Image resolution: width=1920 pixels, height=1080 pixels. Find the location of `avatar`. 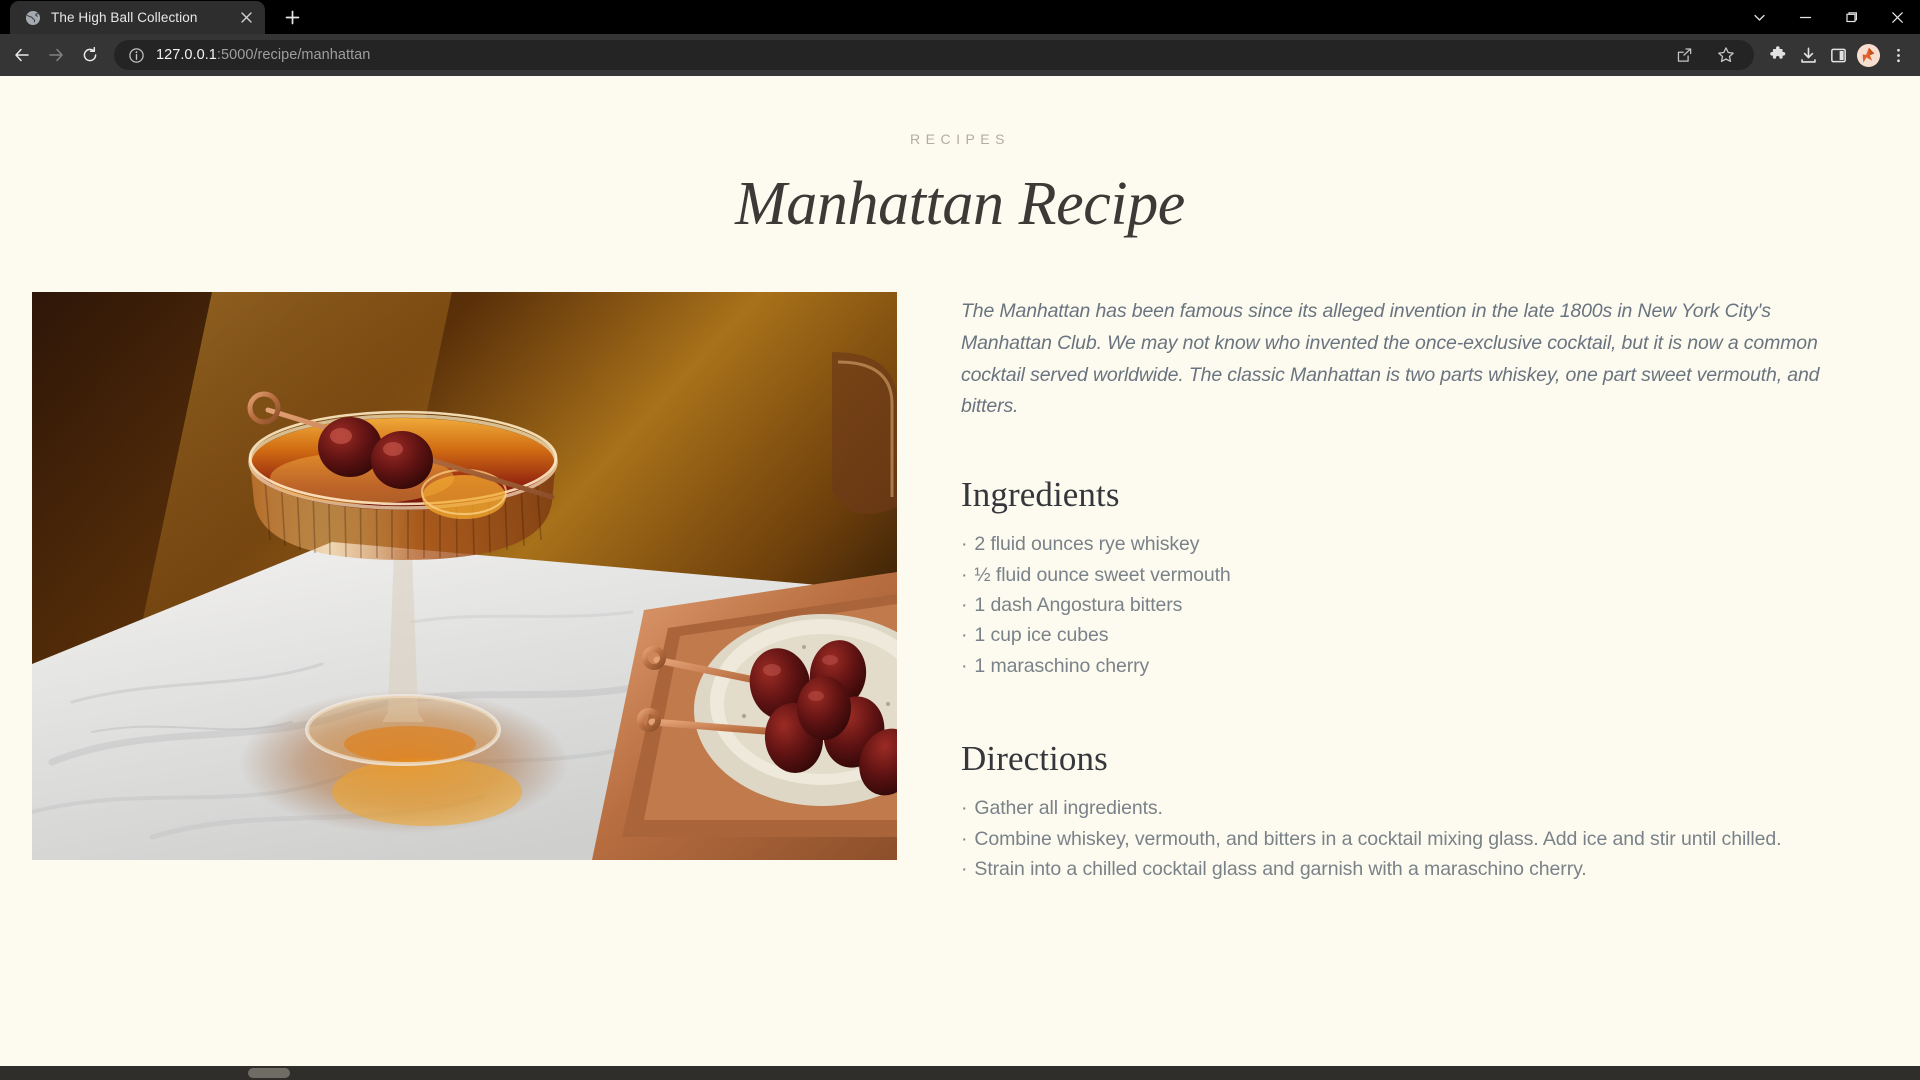

avatar is located at coordinates (1868, 55).